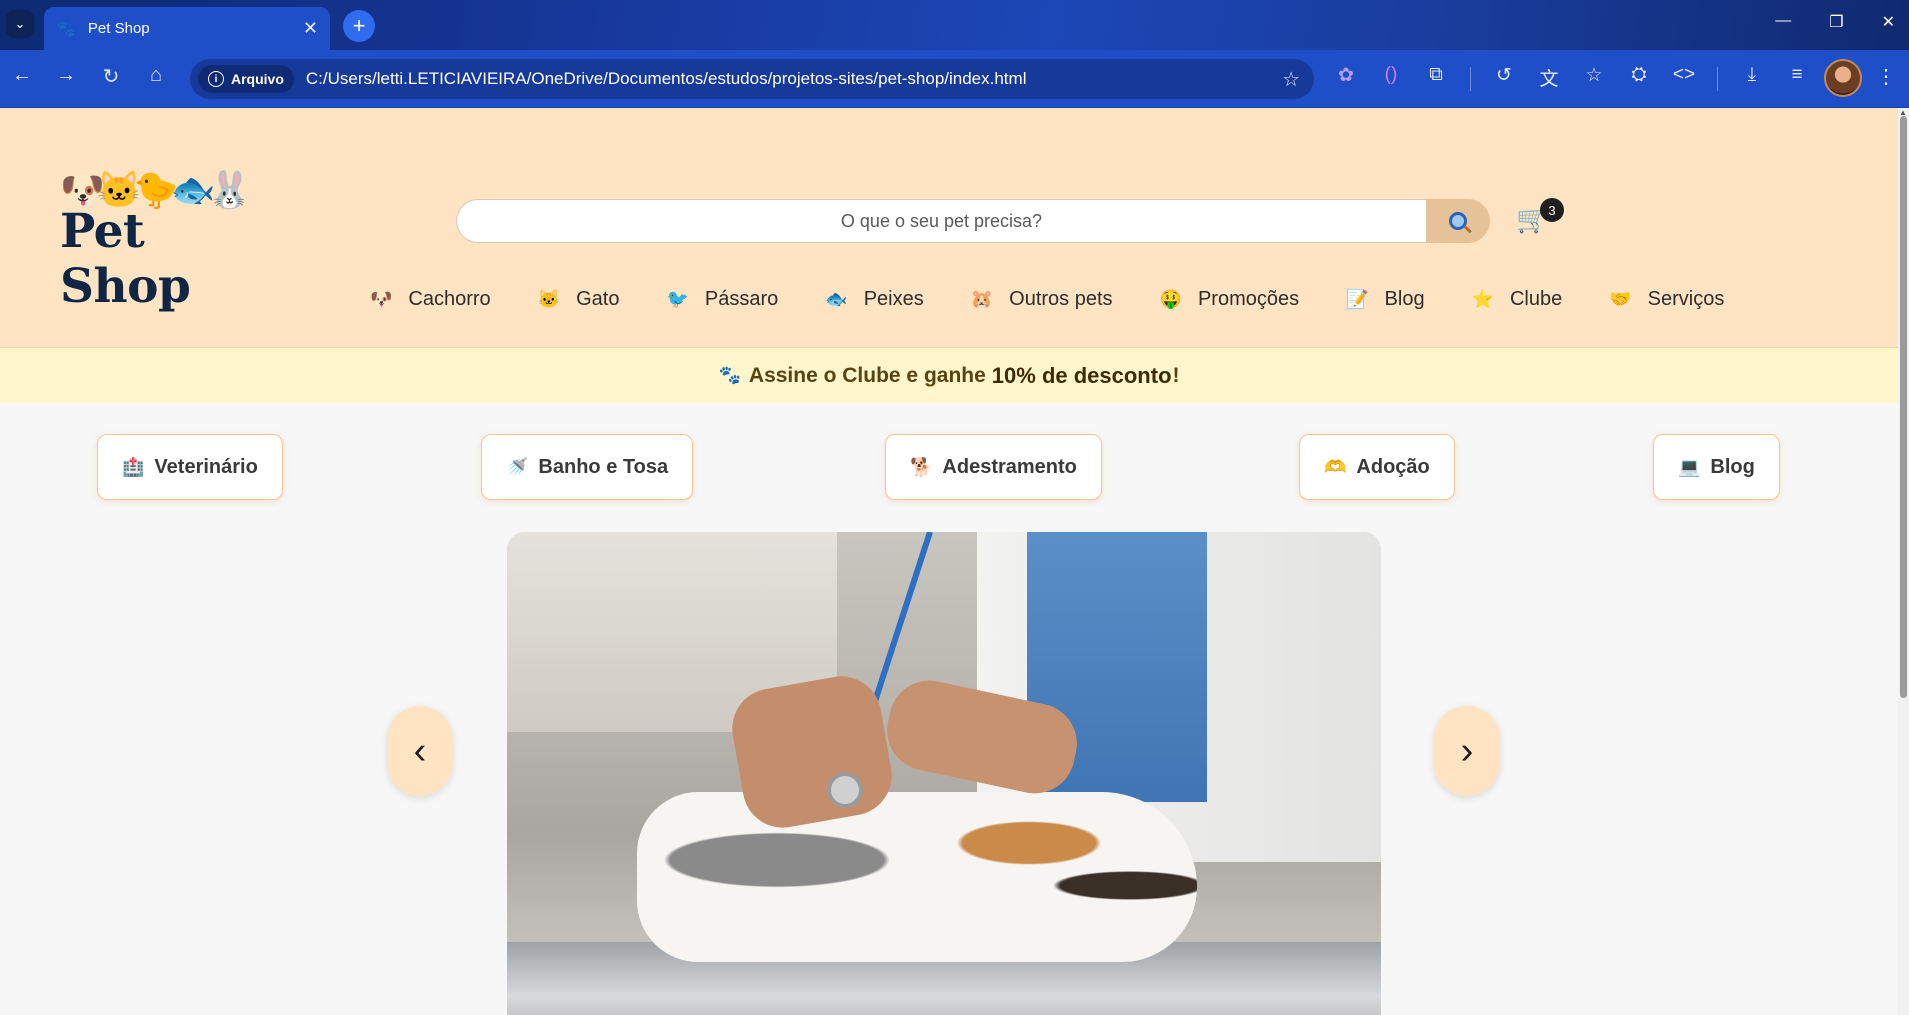 This screenshot has width=1909, height=1015. I want to click on new-tab-button: +, so click(359, 26).